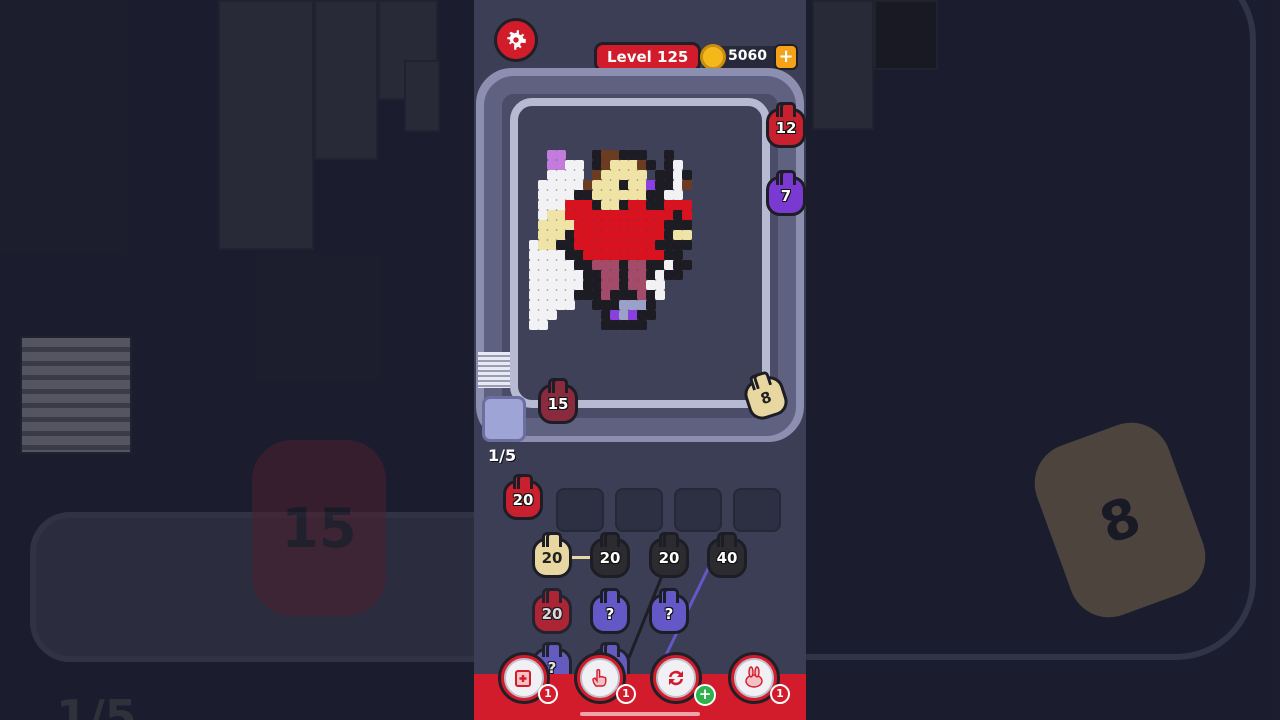 Image resolution: width=1280 pixels, height=720 pixels. I want to click on queued-creature: 20, so click(523, 497).